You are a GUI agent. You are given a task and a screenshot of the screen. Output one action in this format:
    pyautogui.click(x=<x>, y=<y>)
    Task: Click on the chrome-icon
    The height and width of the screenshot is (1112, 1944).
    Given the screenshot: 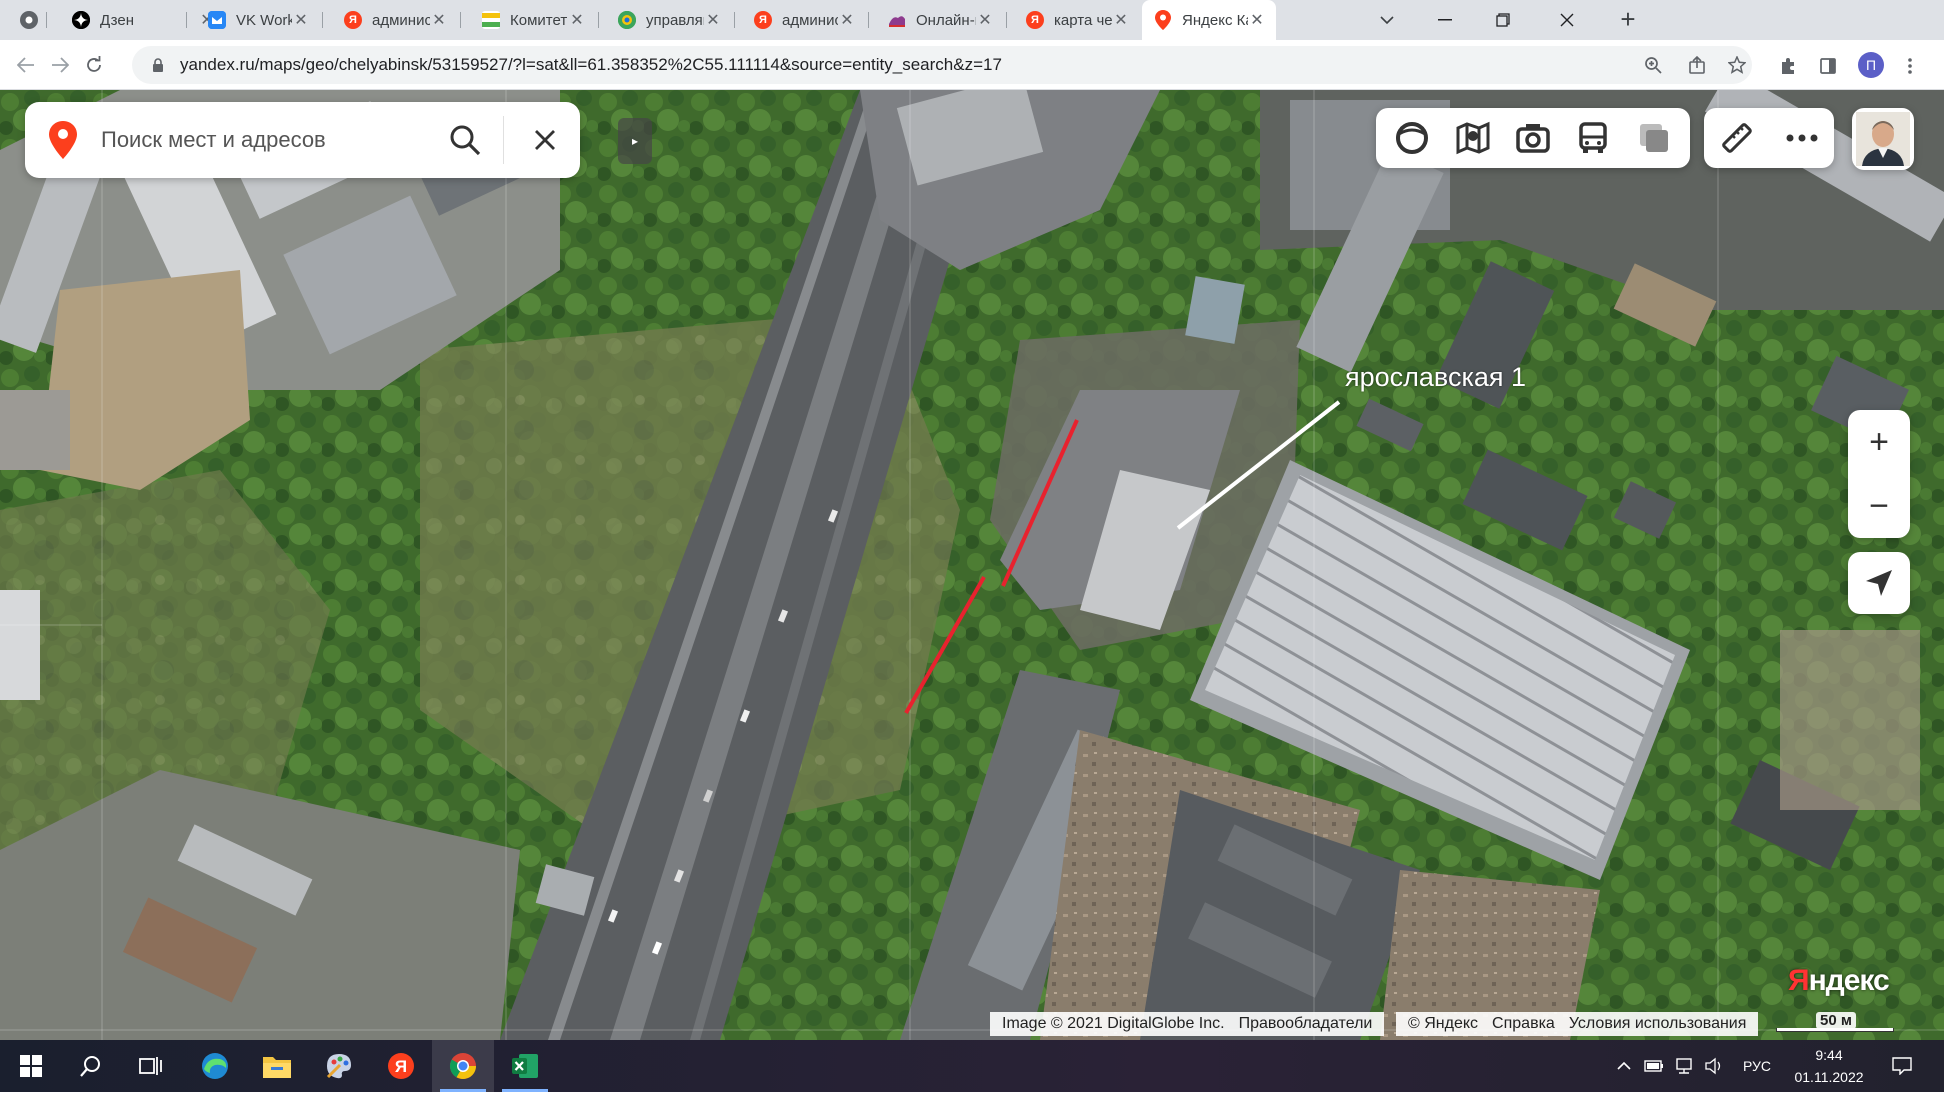 What is the action you would take?
    pyautogui.click(x=29, y=20)
    